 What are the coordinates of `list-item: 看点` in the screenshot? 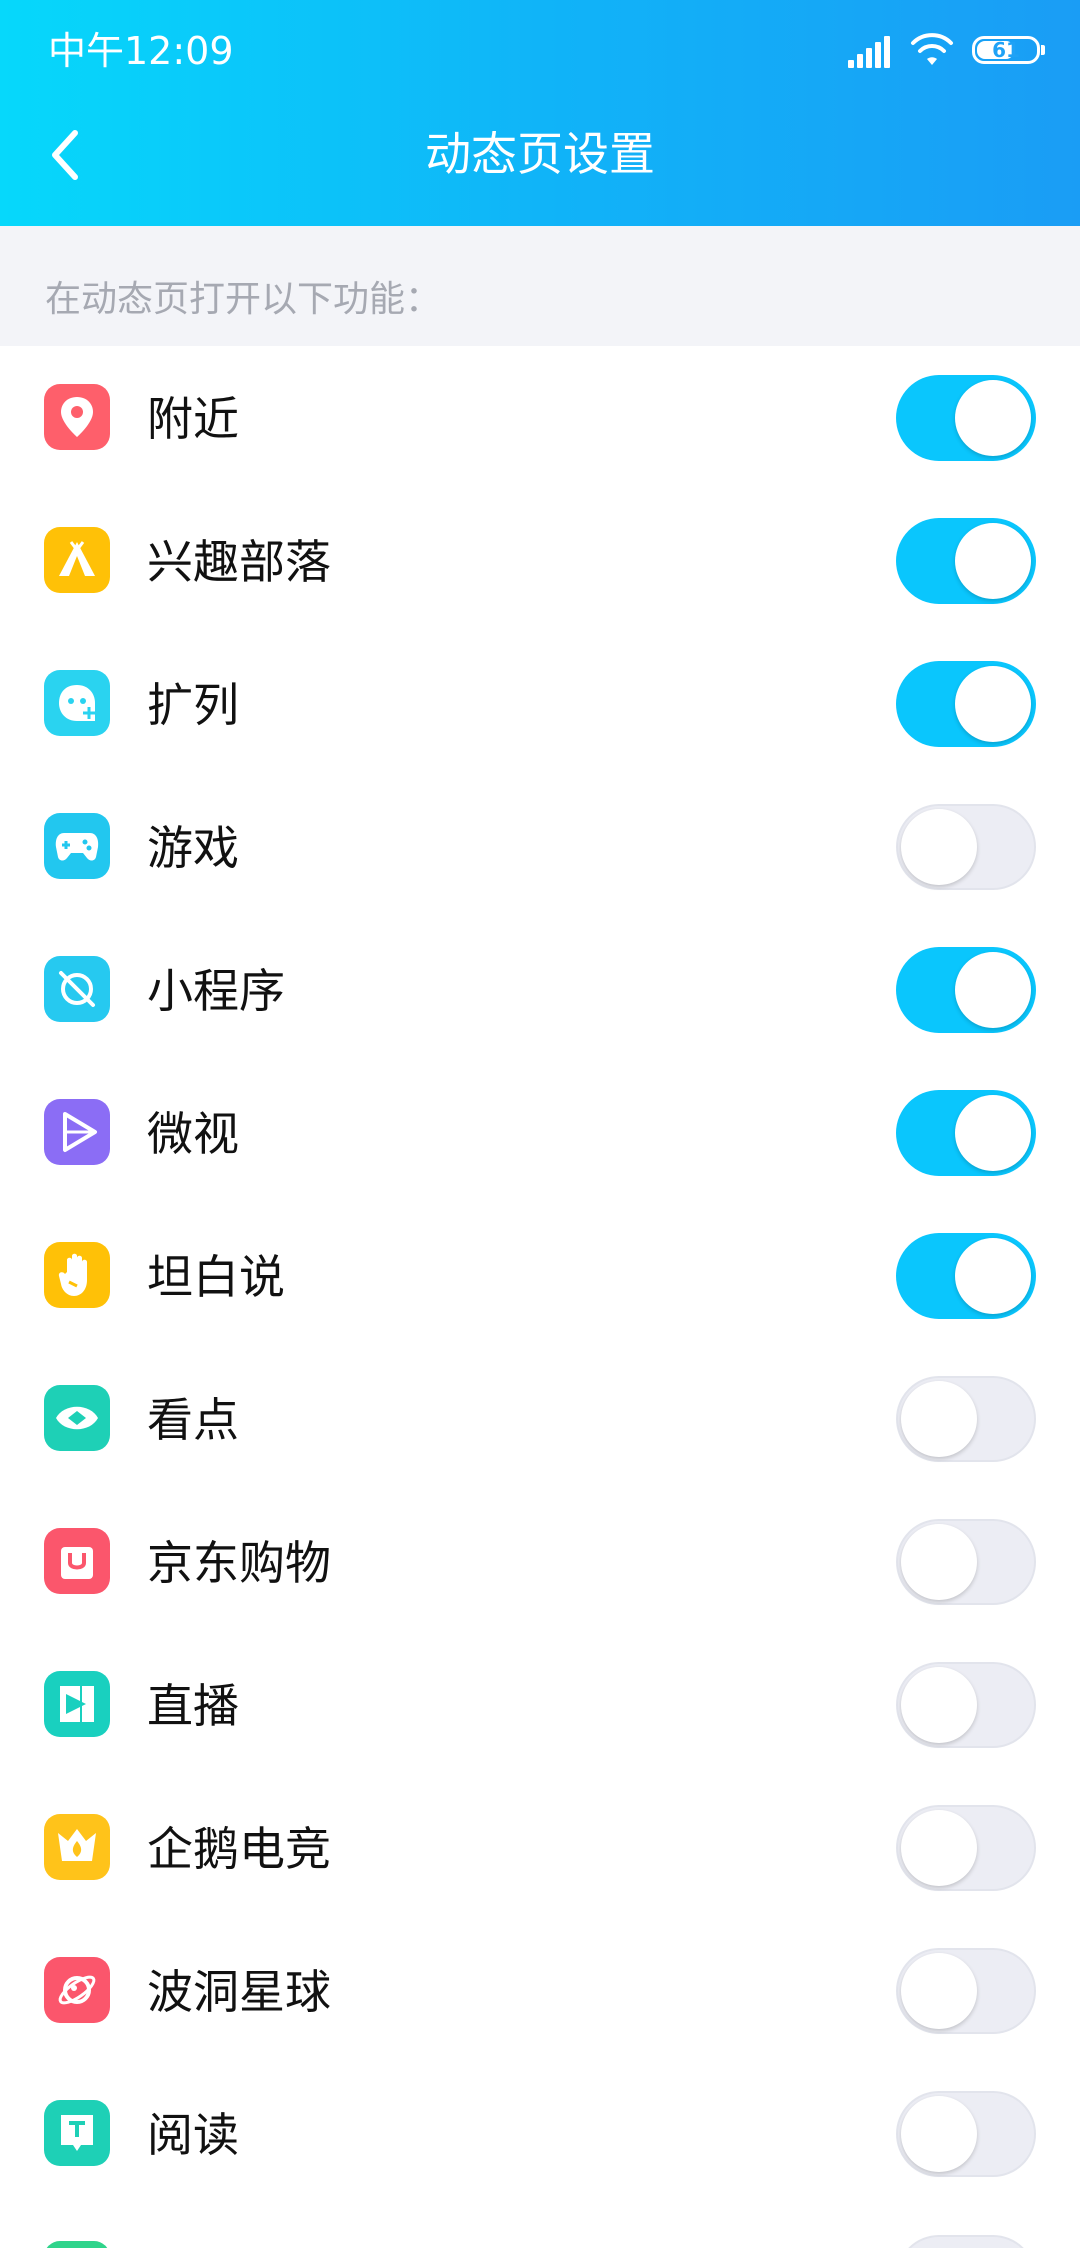 It's located at (540, 1418).